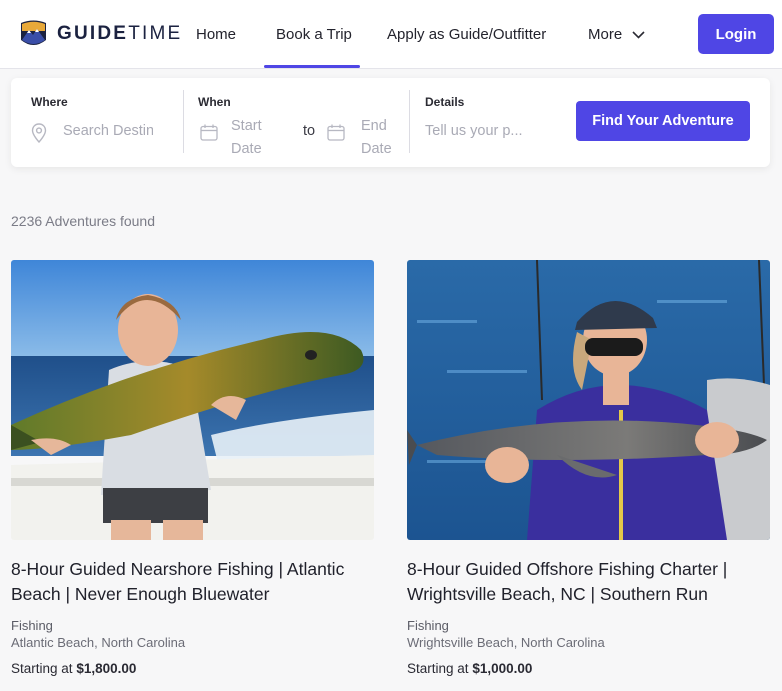 The width and height of the screenshot is (782, 691). What do you see at coordinates (246, 149) in the screenshot?
I see `start-date-line2: Date` at bounding box center [246, 149].